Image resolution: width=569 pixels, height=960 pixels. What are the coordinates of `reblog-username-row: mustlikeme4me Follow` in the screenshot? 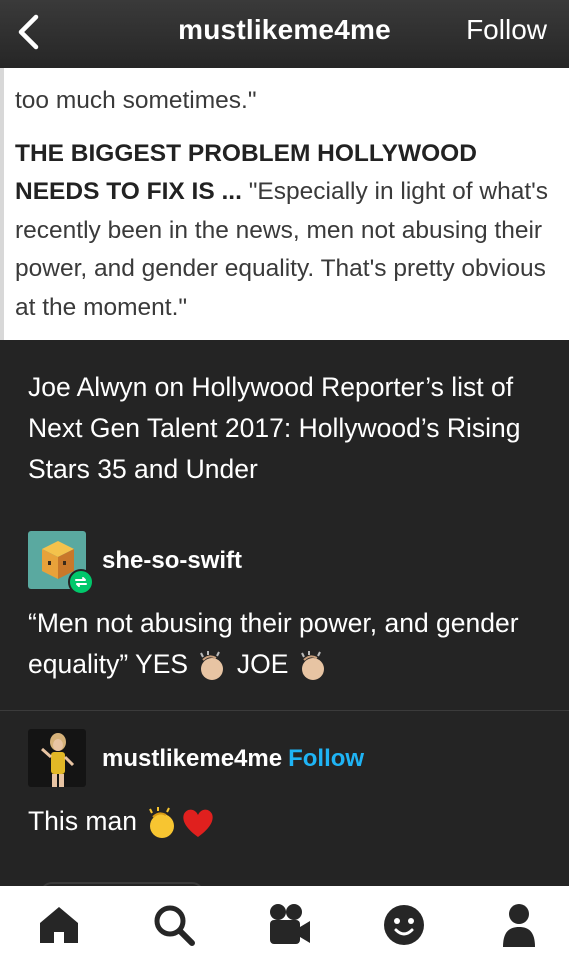 It's located at (233, 759).